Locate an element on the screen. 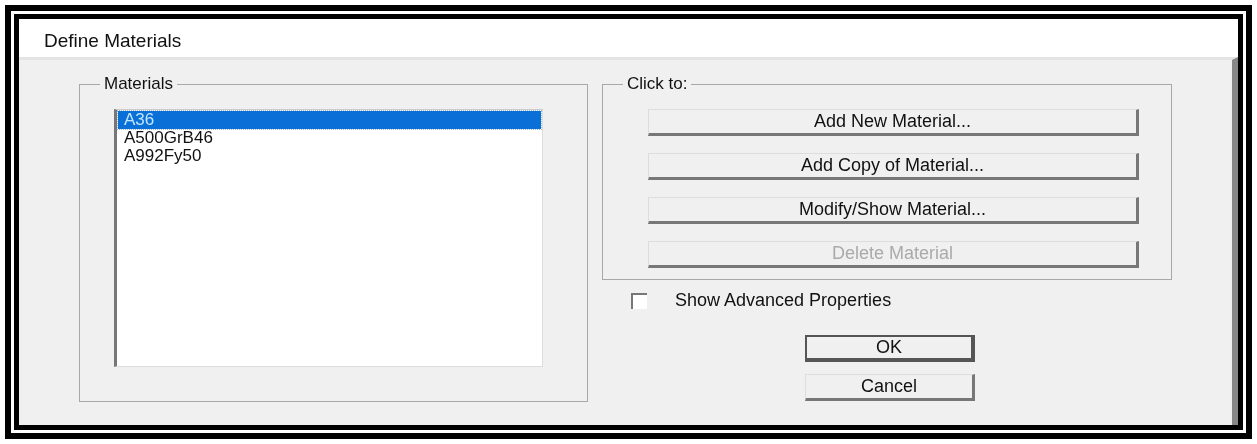  window-title: Define Materials is located at coordinates (113, 41).